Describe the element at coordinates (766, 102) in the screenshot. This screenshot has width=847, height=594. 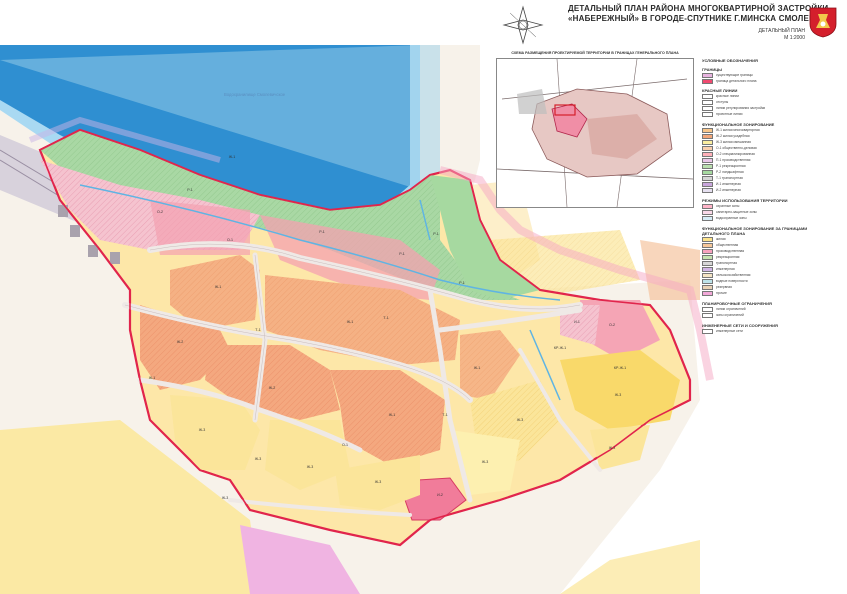
I see `legend-item: отступы` at that location.